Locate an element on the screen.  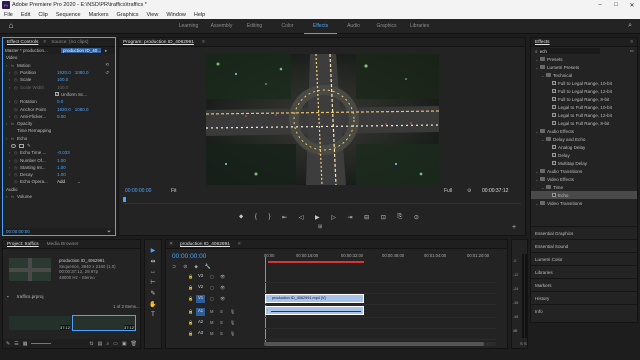
tab-source: Source: (no clips) is located at coordinates (69, 42).